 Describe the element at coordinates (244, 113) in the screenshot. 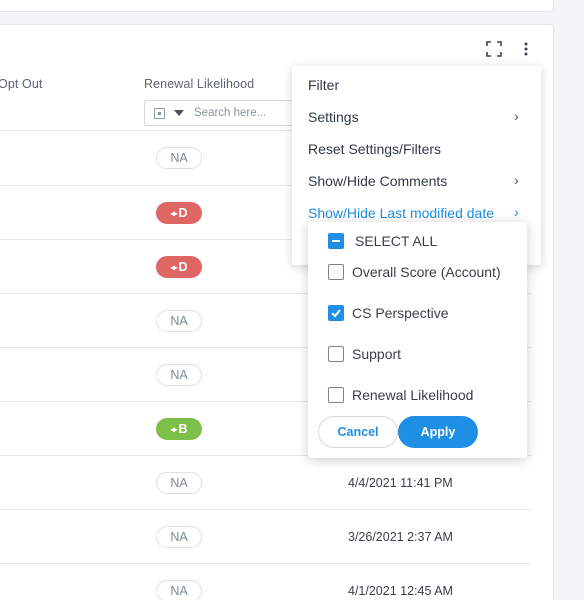

I see `renewal-search-input` at that location.